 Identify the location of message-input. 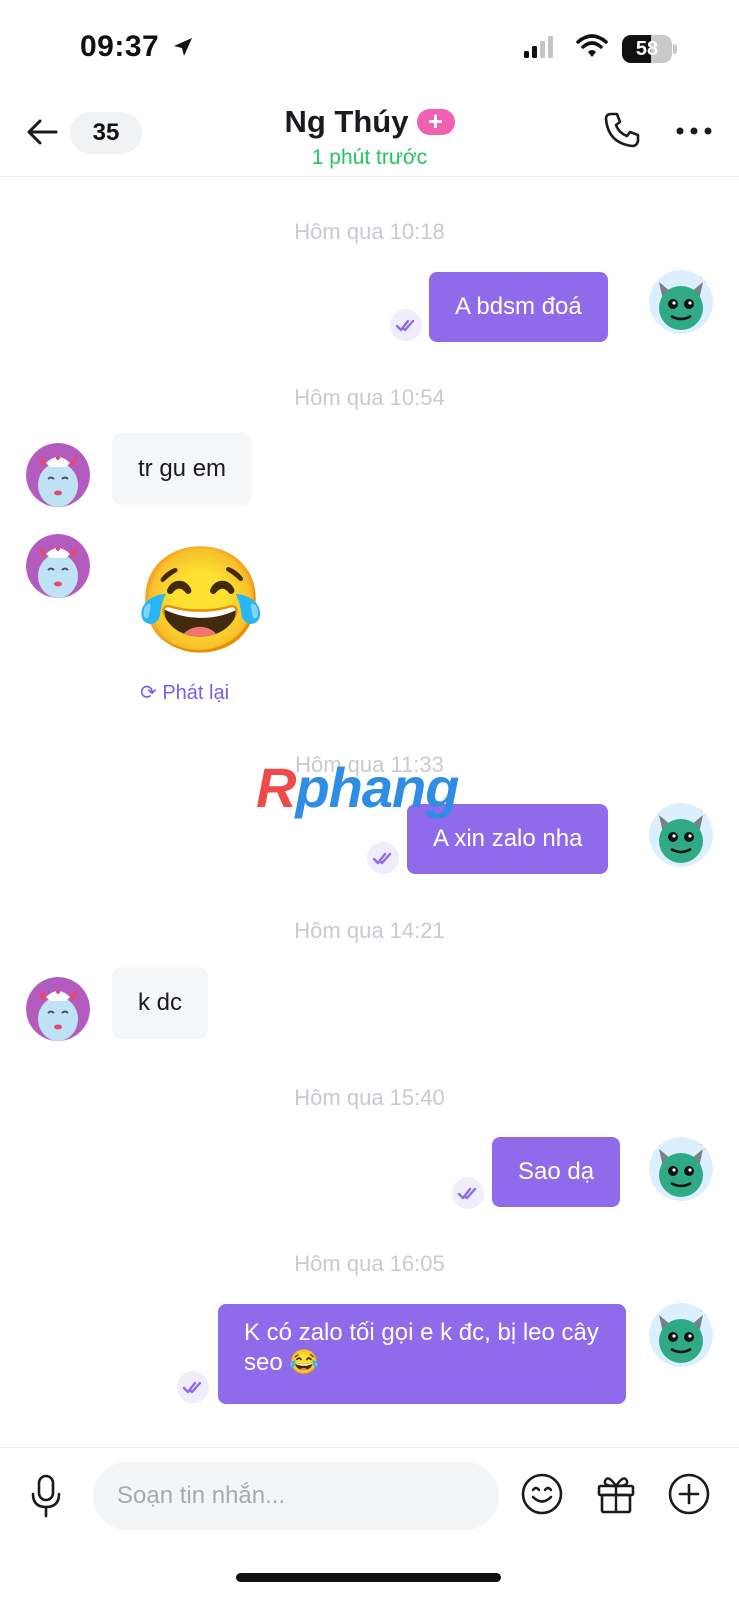
(296, 1496).